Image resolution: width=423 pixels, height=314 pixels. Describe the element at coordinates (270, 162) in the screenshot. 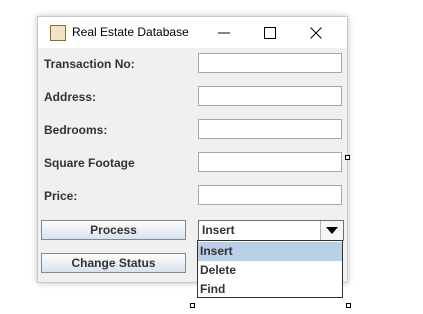

I see `square-footage-field` at that location.